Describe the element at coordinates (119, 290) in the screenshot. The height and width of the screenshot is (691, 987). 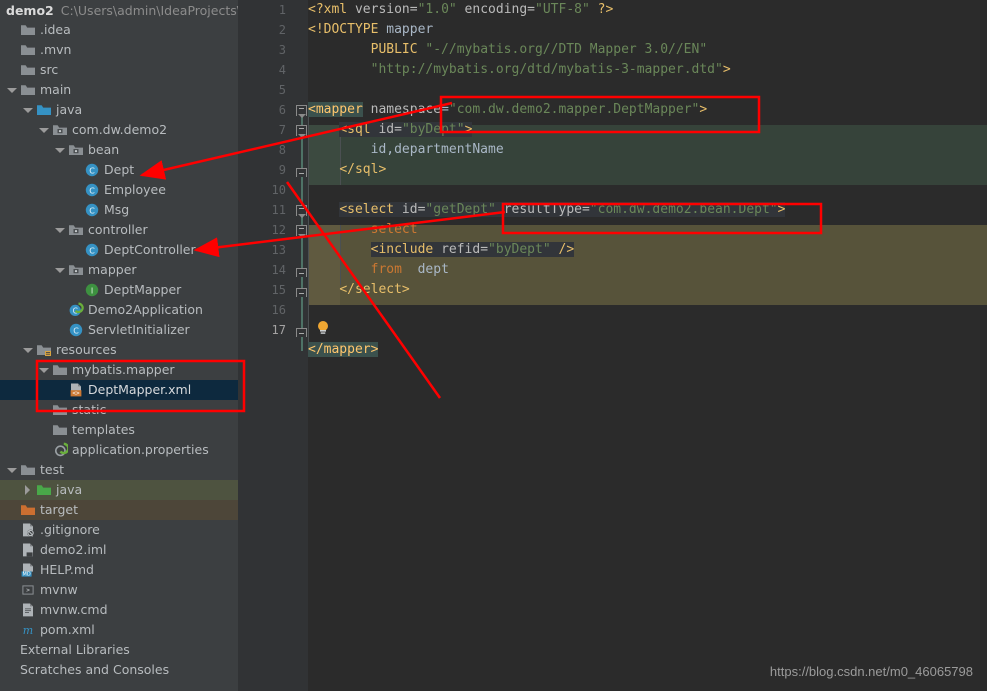
I see `tree-item-deptmapper: I DeptMapper` at that location.